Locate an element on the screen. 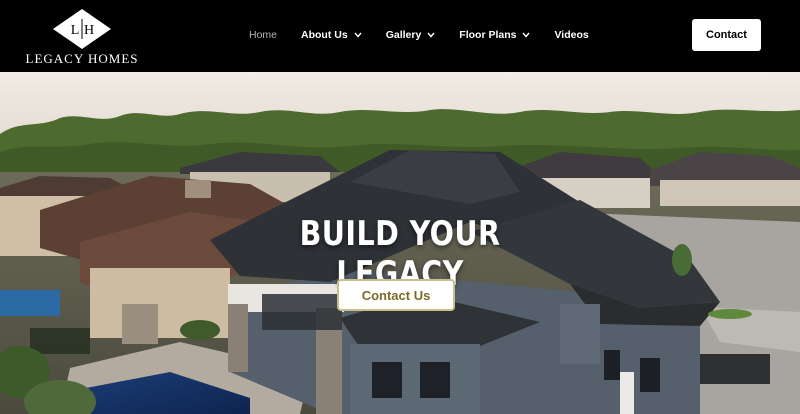  nav-item-videos: Videos is located at coordinates (571, 35).